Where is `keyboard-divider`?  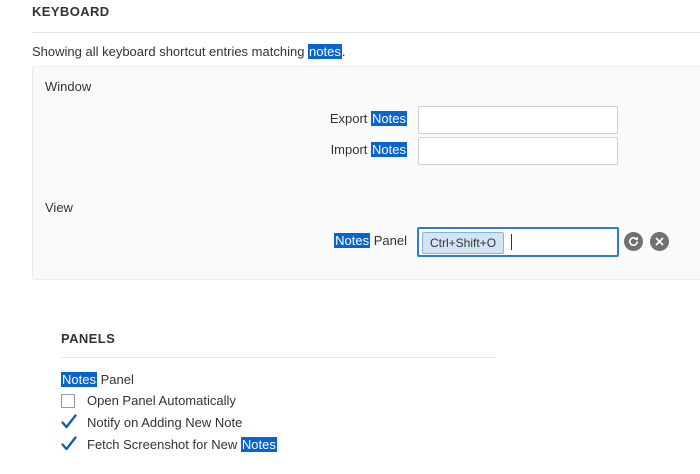
keyboard-divider is located at coordinates (366, 32).